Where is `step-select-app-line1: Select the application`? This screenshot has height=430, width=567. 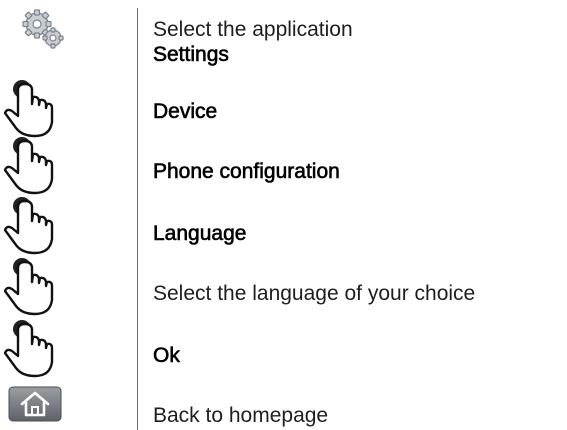
step-select-app-line1: Select the application is located at coordinates (253, 29).